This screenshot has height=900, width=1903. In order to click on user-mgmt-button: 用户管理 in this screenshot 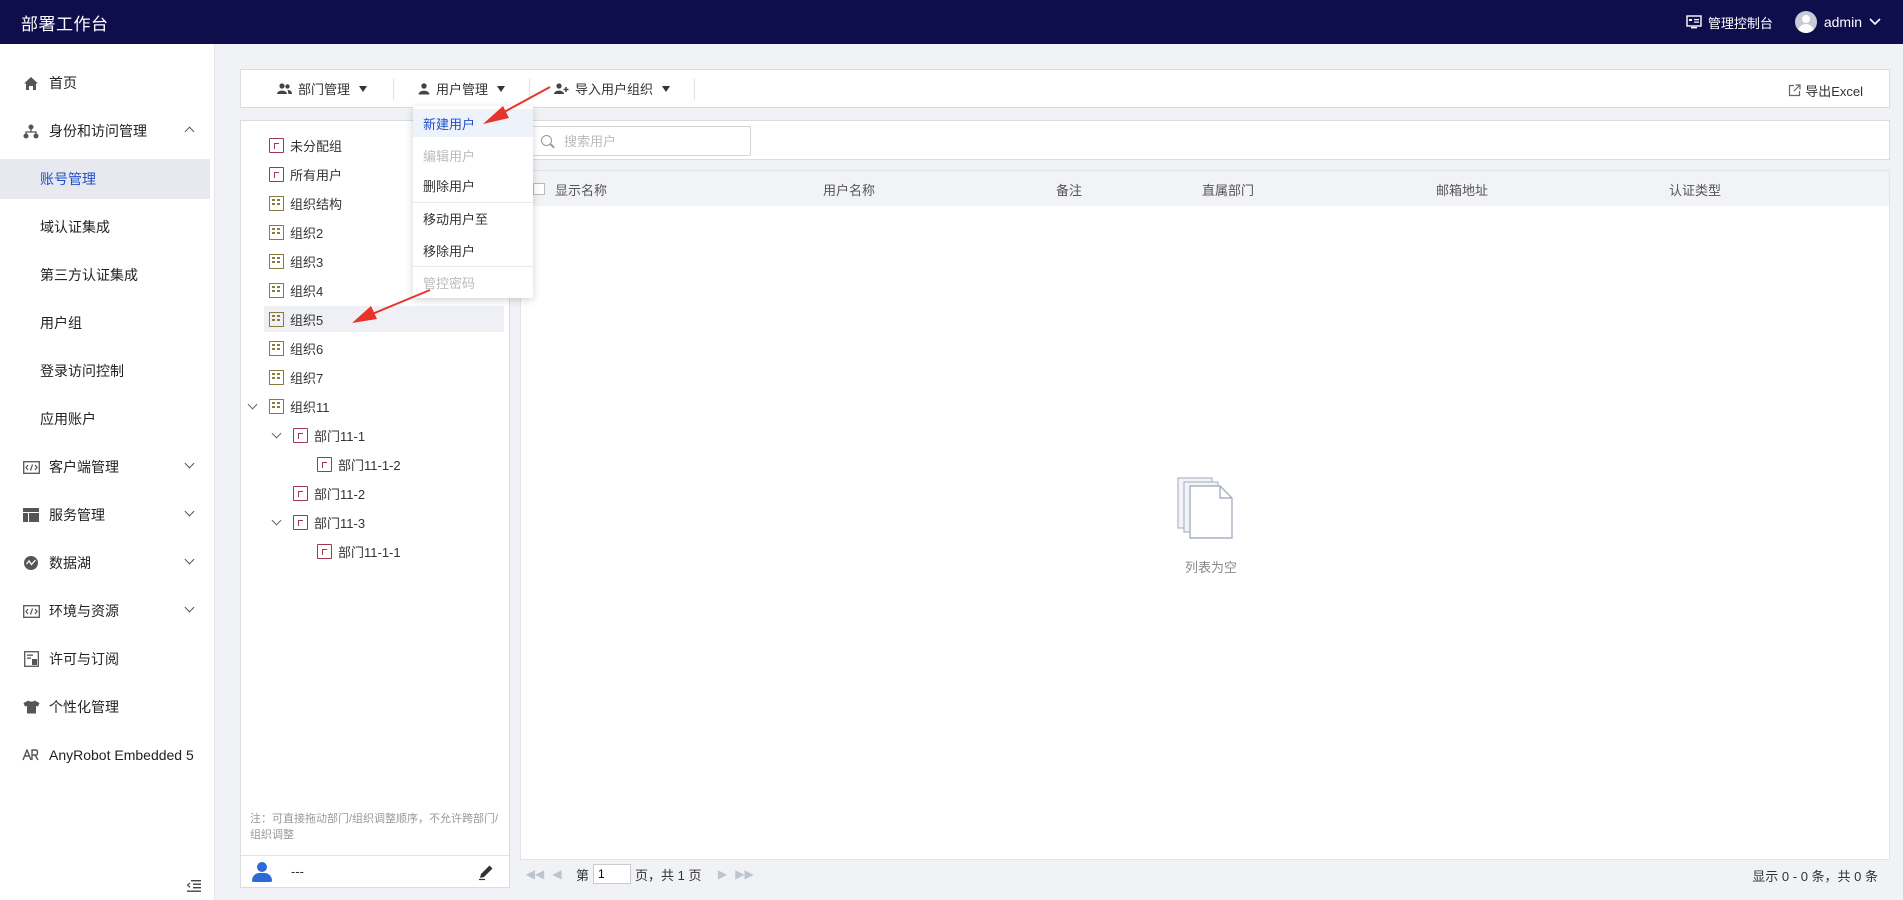, I will do `click(462, 88)`.